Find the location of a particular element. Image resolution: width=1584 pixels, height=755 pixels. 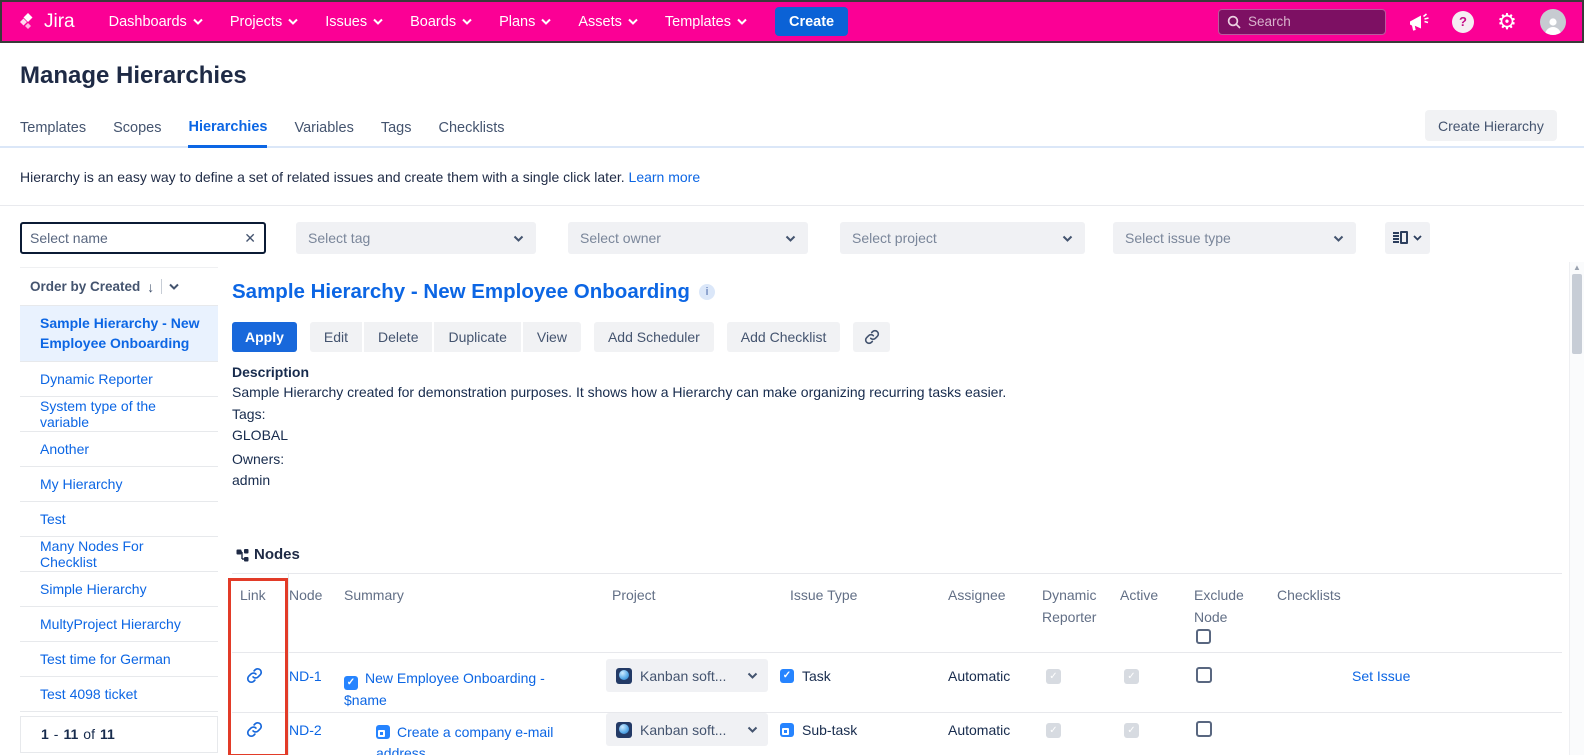

delete-button: Delete is located at coordinates (398, 337).